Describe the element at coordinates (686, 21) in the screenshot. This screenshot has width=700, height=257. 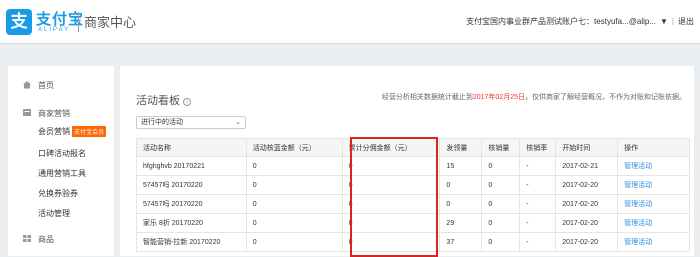
I see `logout-link: 退出` at that location.